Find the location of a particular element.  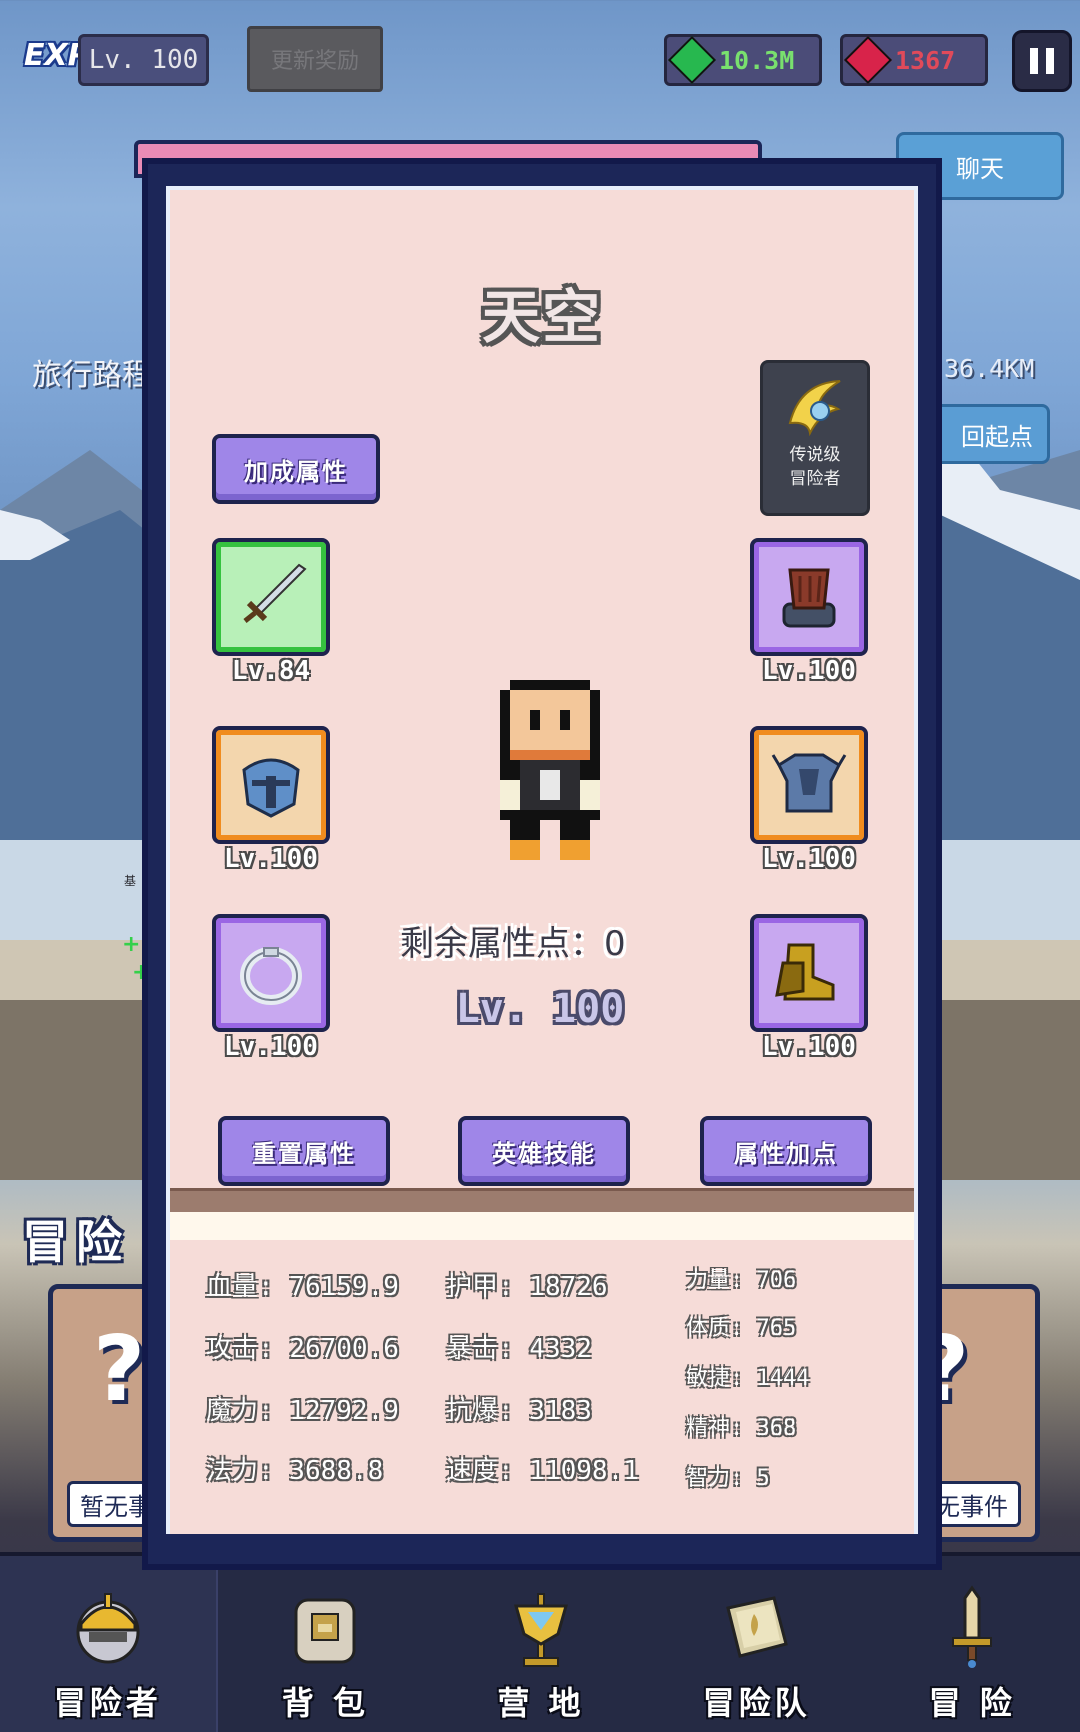

add-attribute-points-button: 属性加点 is located at coordinates (786, 1151).